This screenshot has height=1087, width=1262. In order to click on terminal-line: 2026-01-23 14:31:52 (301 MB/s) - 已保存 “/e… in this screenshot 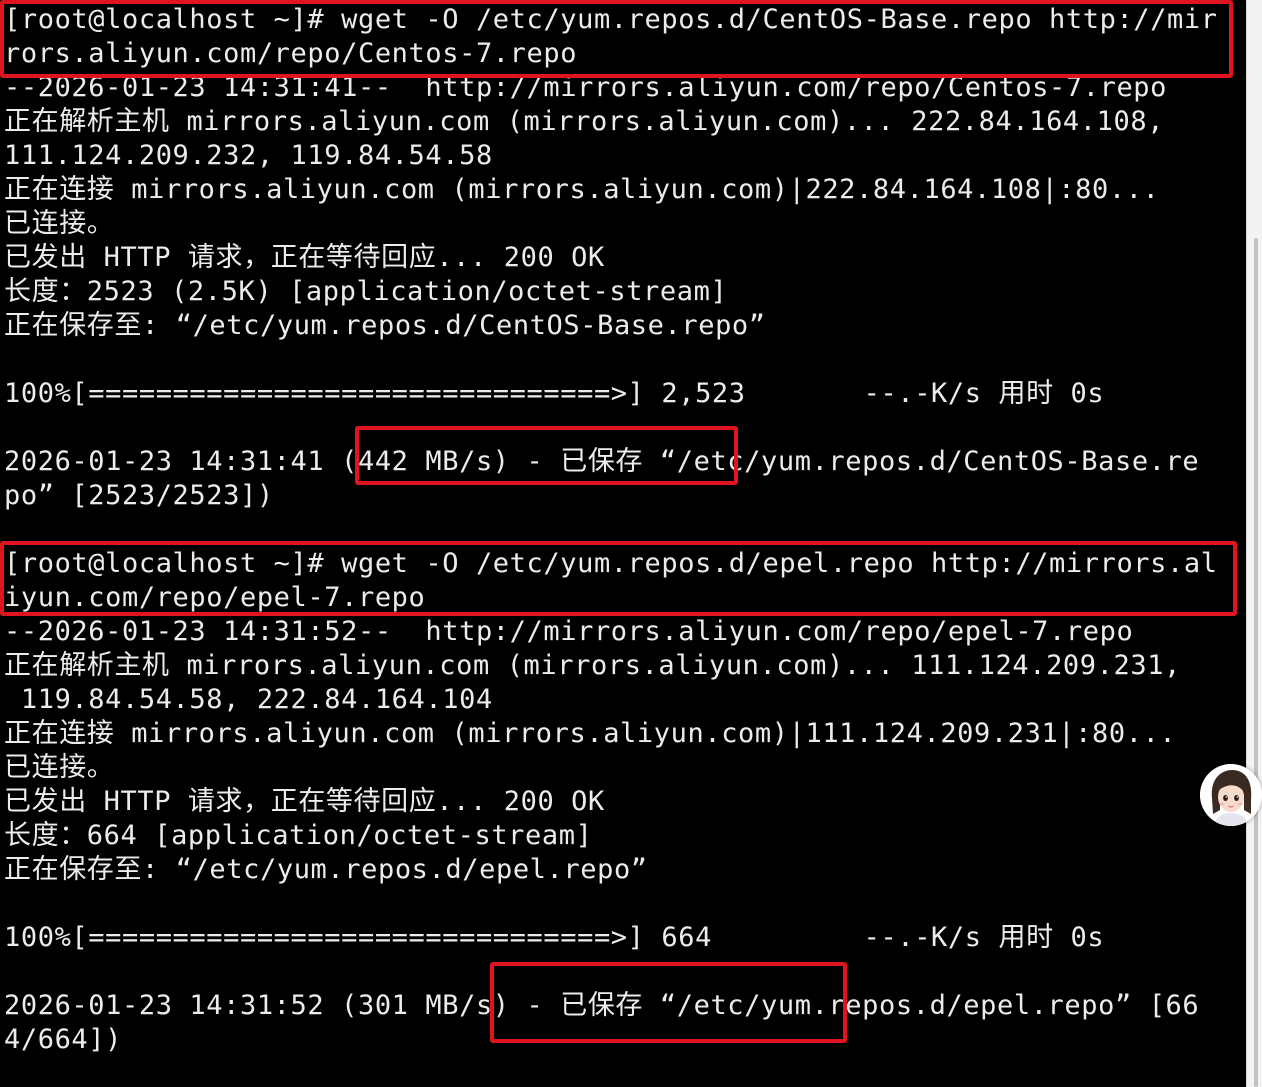, I will do `click(602, 1005)`.